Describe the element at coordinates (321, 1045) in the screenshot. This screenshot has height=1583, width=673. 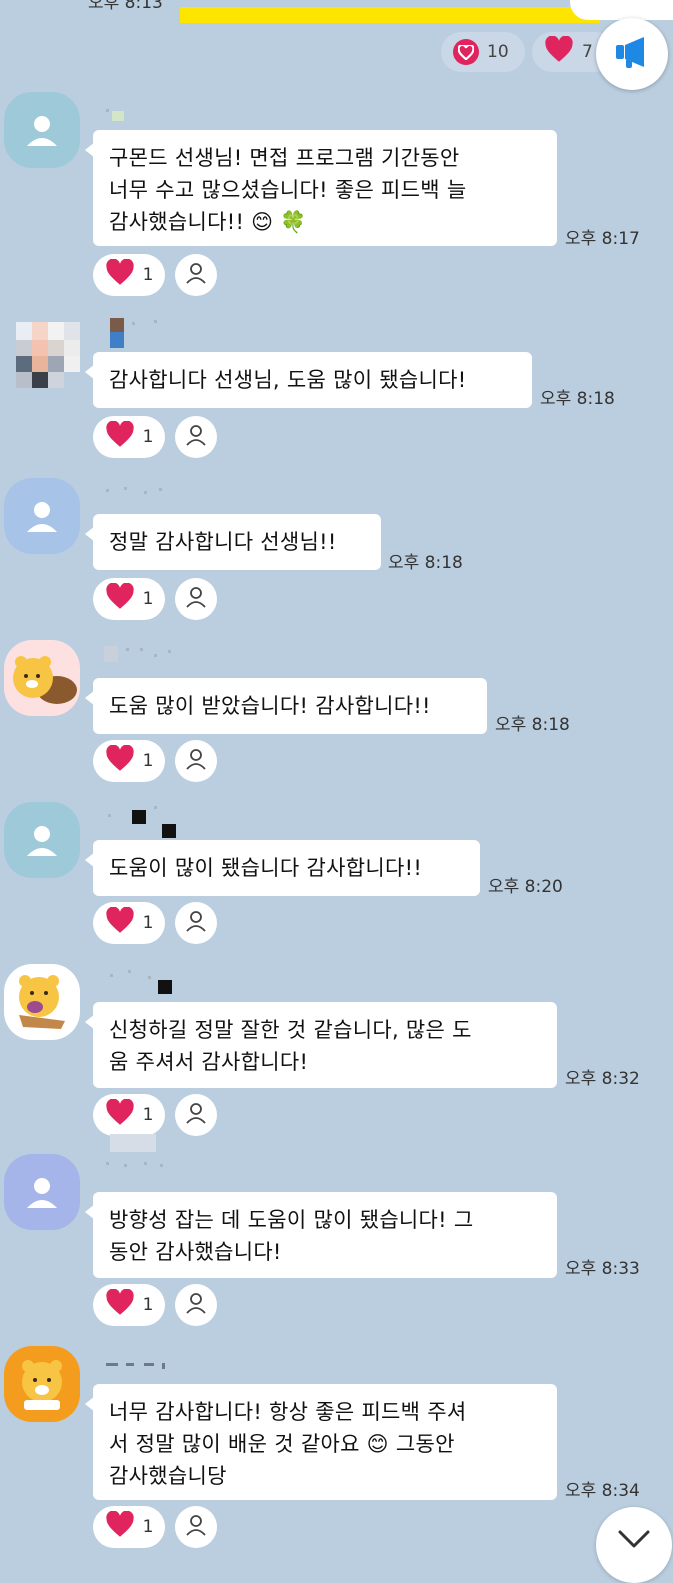
I see `message-bubble: 신청하길 정말 잘한 것 같습니다, 많은 도 움 주셔서 감사합니다!` at that location.